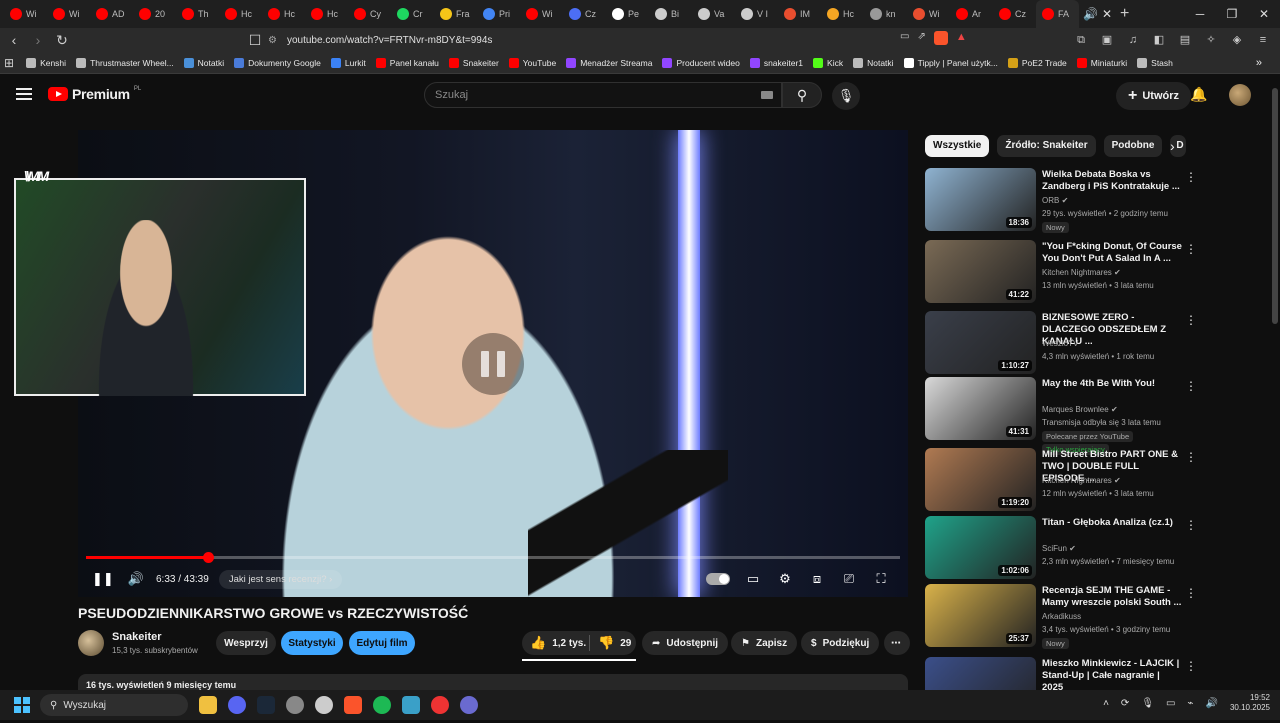 The height and width of the screenshot is (723, 1280). Describe the element at coordinates (255, 40) in the screenshot. I see `bookmark-icon: ☐` at that location.